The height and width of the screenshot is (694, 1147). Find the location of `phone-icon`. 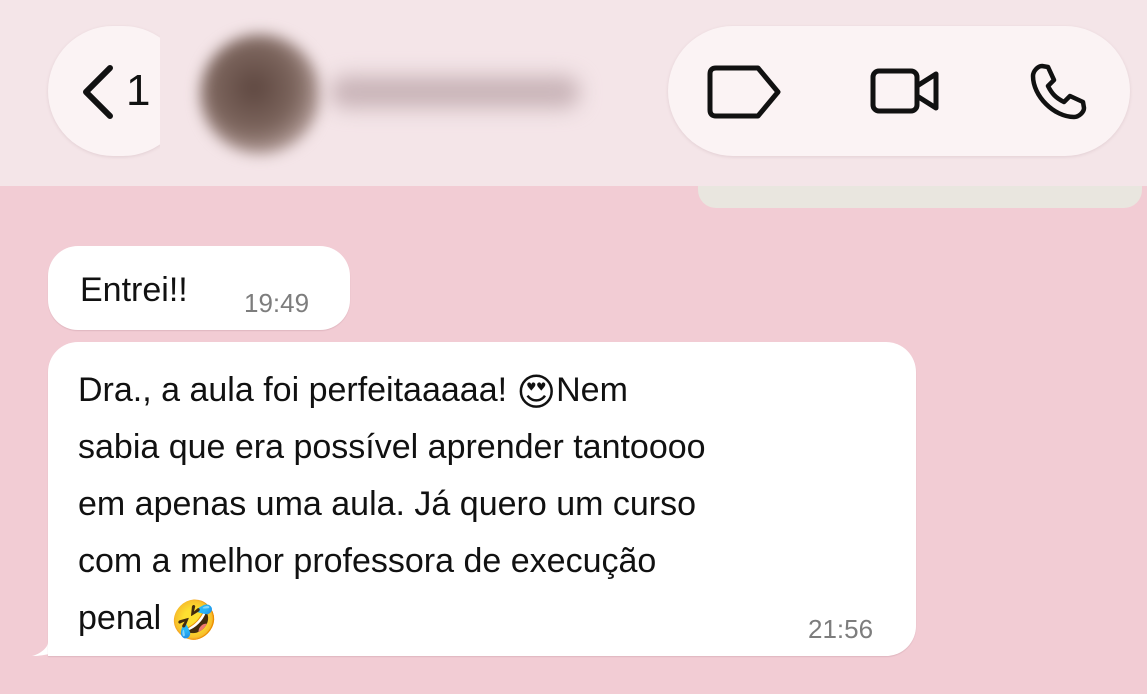

phone-icon is located at coordinates (1058, 92).